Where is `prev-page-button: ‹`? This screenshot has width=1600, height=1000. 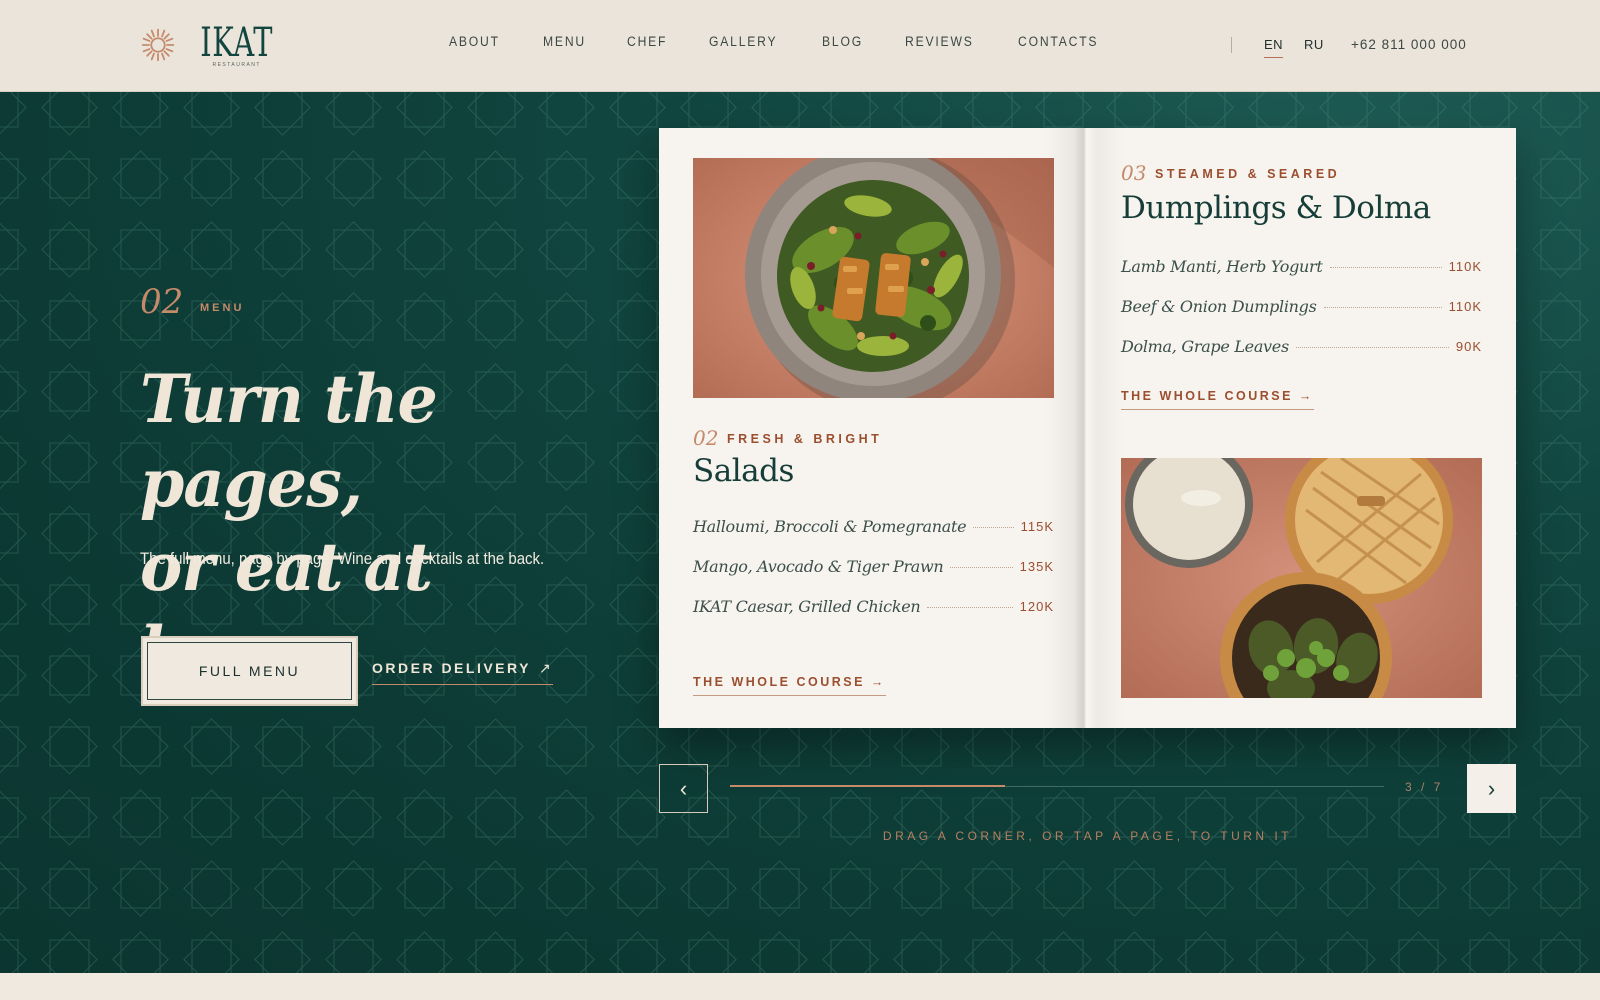
prev-page-button: ‹ is located at coordinates (683, 788).